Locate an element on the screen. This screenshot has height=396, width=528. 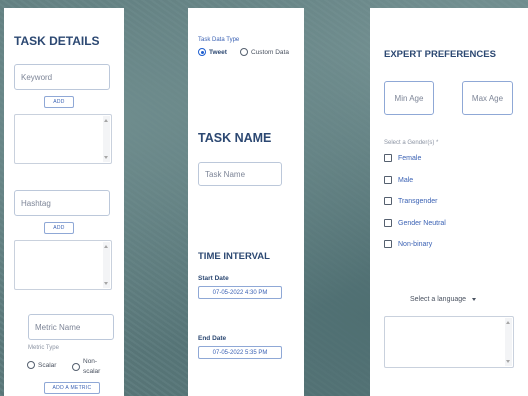
metric-type-nonscalar-radio: Non-scalar is located at coordinates (88, 367).